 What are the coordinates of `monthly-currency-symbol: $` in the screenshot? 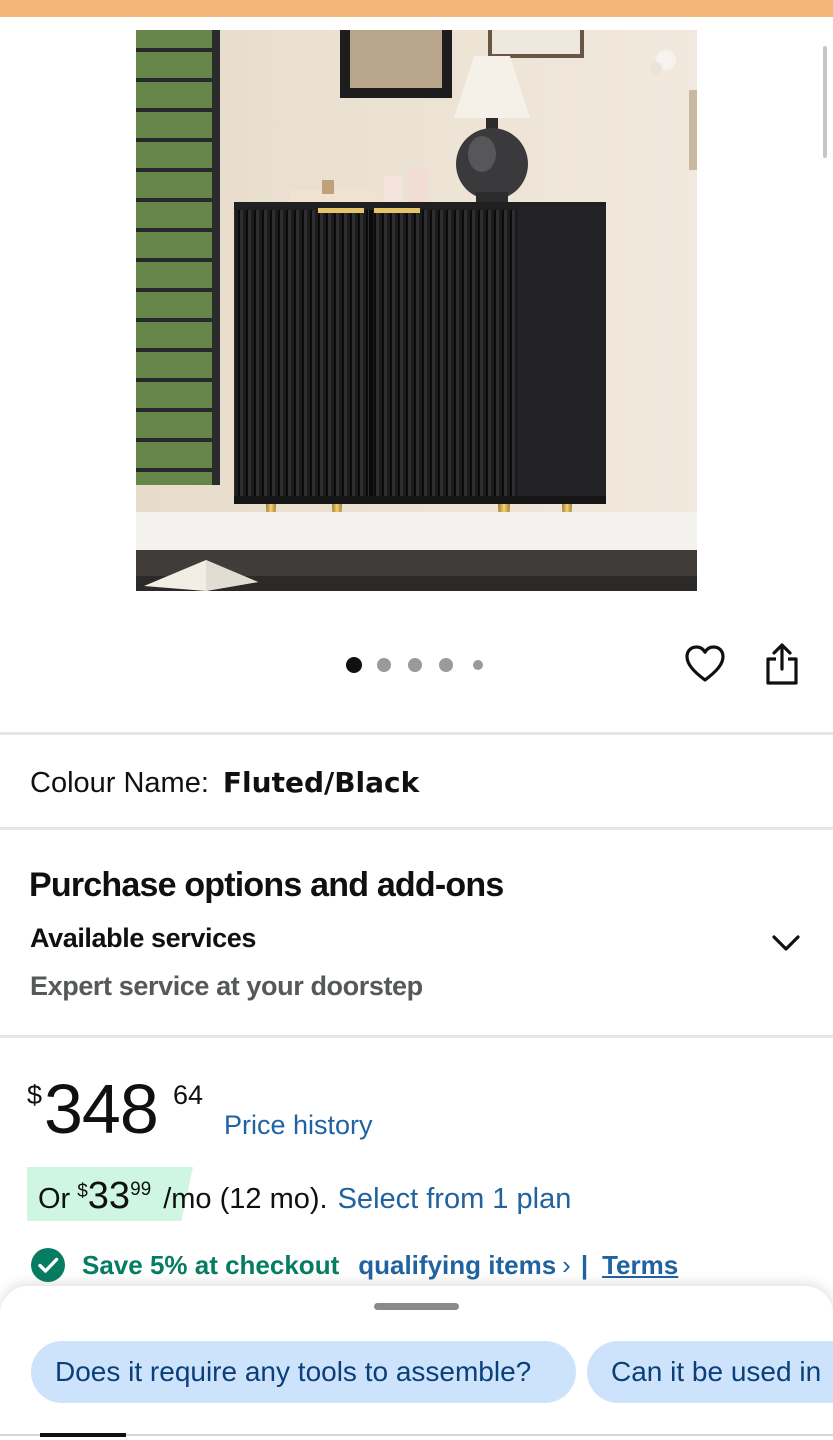 It's located at (82, 1191).